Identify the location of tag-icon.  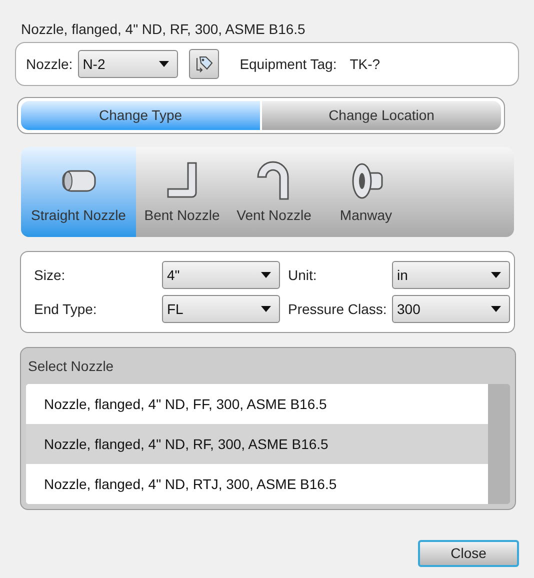
(204, 64).